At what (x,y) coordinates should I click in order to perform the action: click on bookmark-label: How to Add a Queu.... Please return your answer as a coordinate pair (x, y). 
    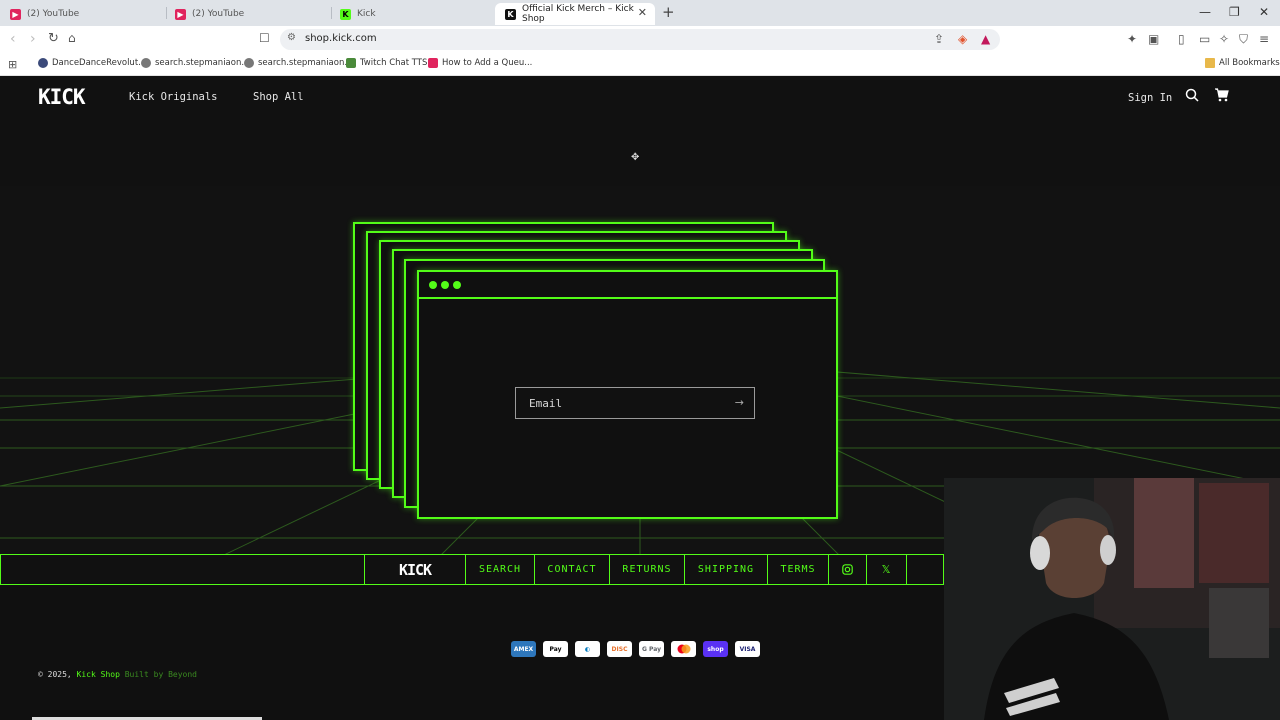
    Looking at the image, I should click on (487, 63).